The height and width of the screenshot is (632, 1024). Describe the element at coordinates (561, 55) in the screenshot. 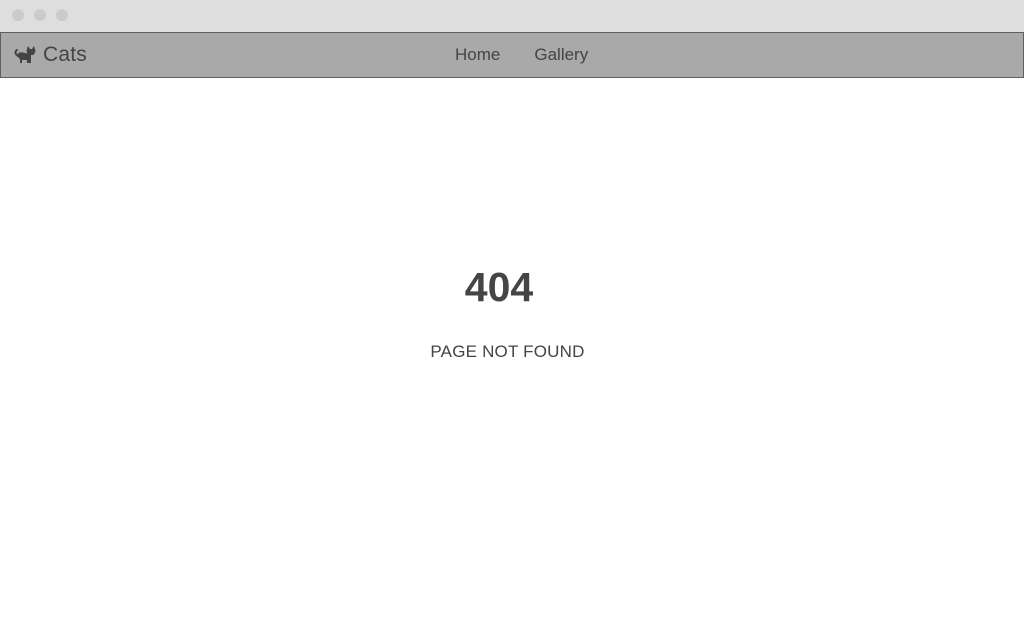

I see `nav-link-gallery: Gallery` at that location.